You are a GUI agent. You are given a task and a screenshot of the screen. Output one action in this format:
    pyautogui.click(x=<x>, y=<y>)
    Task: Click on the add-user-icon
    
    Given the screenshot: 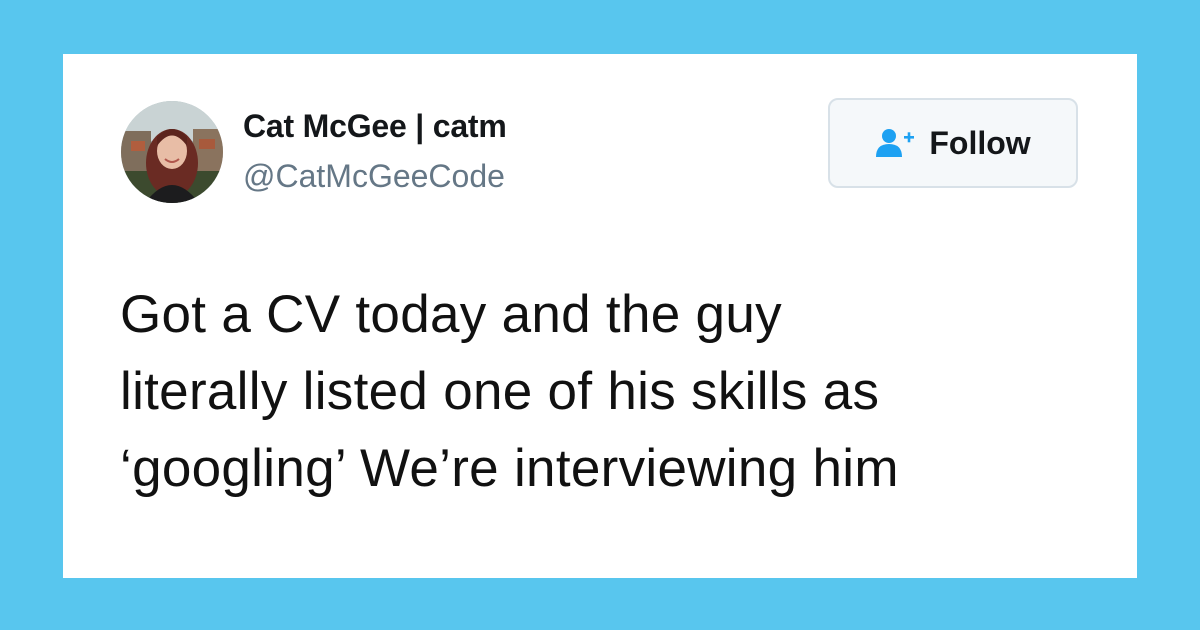 What is the action you would take?
    pyautogui.click(x=895, y=143)
    